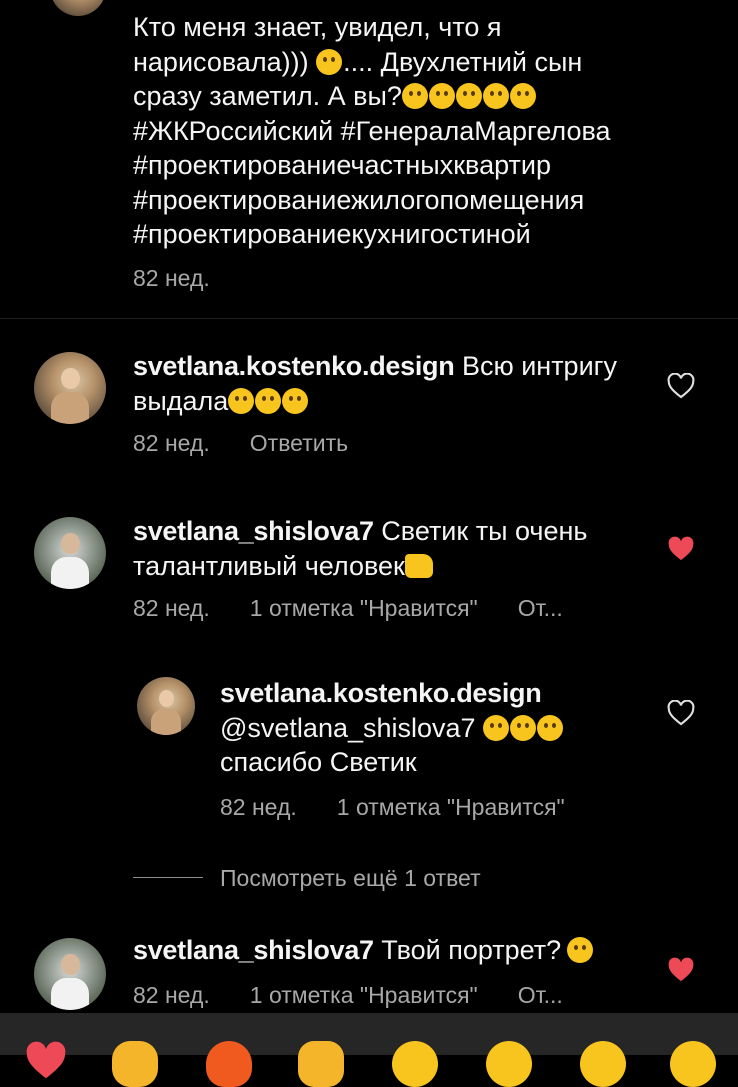 Image resolution: width=738 pixels, height=1087 pixels. I want to click on hashtag-line-1: #ЖКРоссийский #ГенералаМаргелова, so click(413, 131).